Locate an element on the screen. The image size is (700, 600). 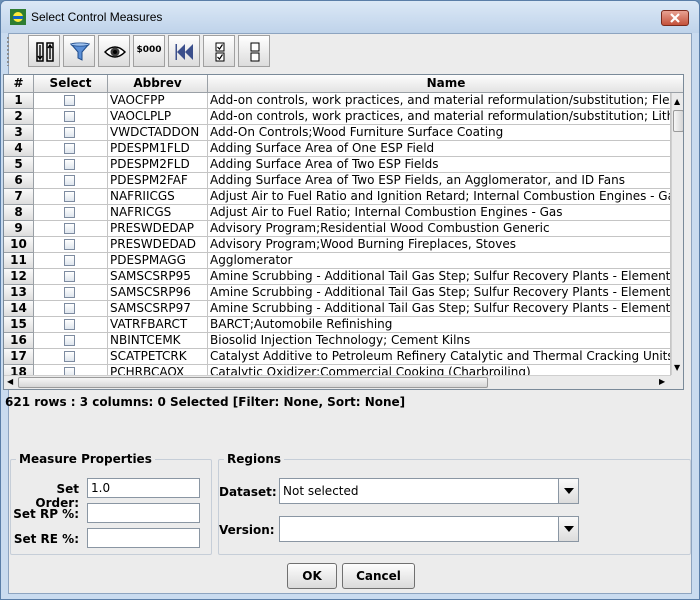
row-number: 7 is located at coordinates (19, 197).